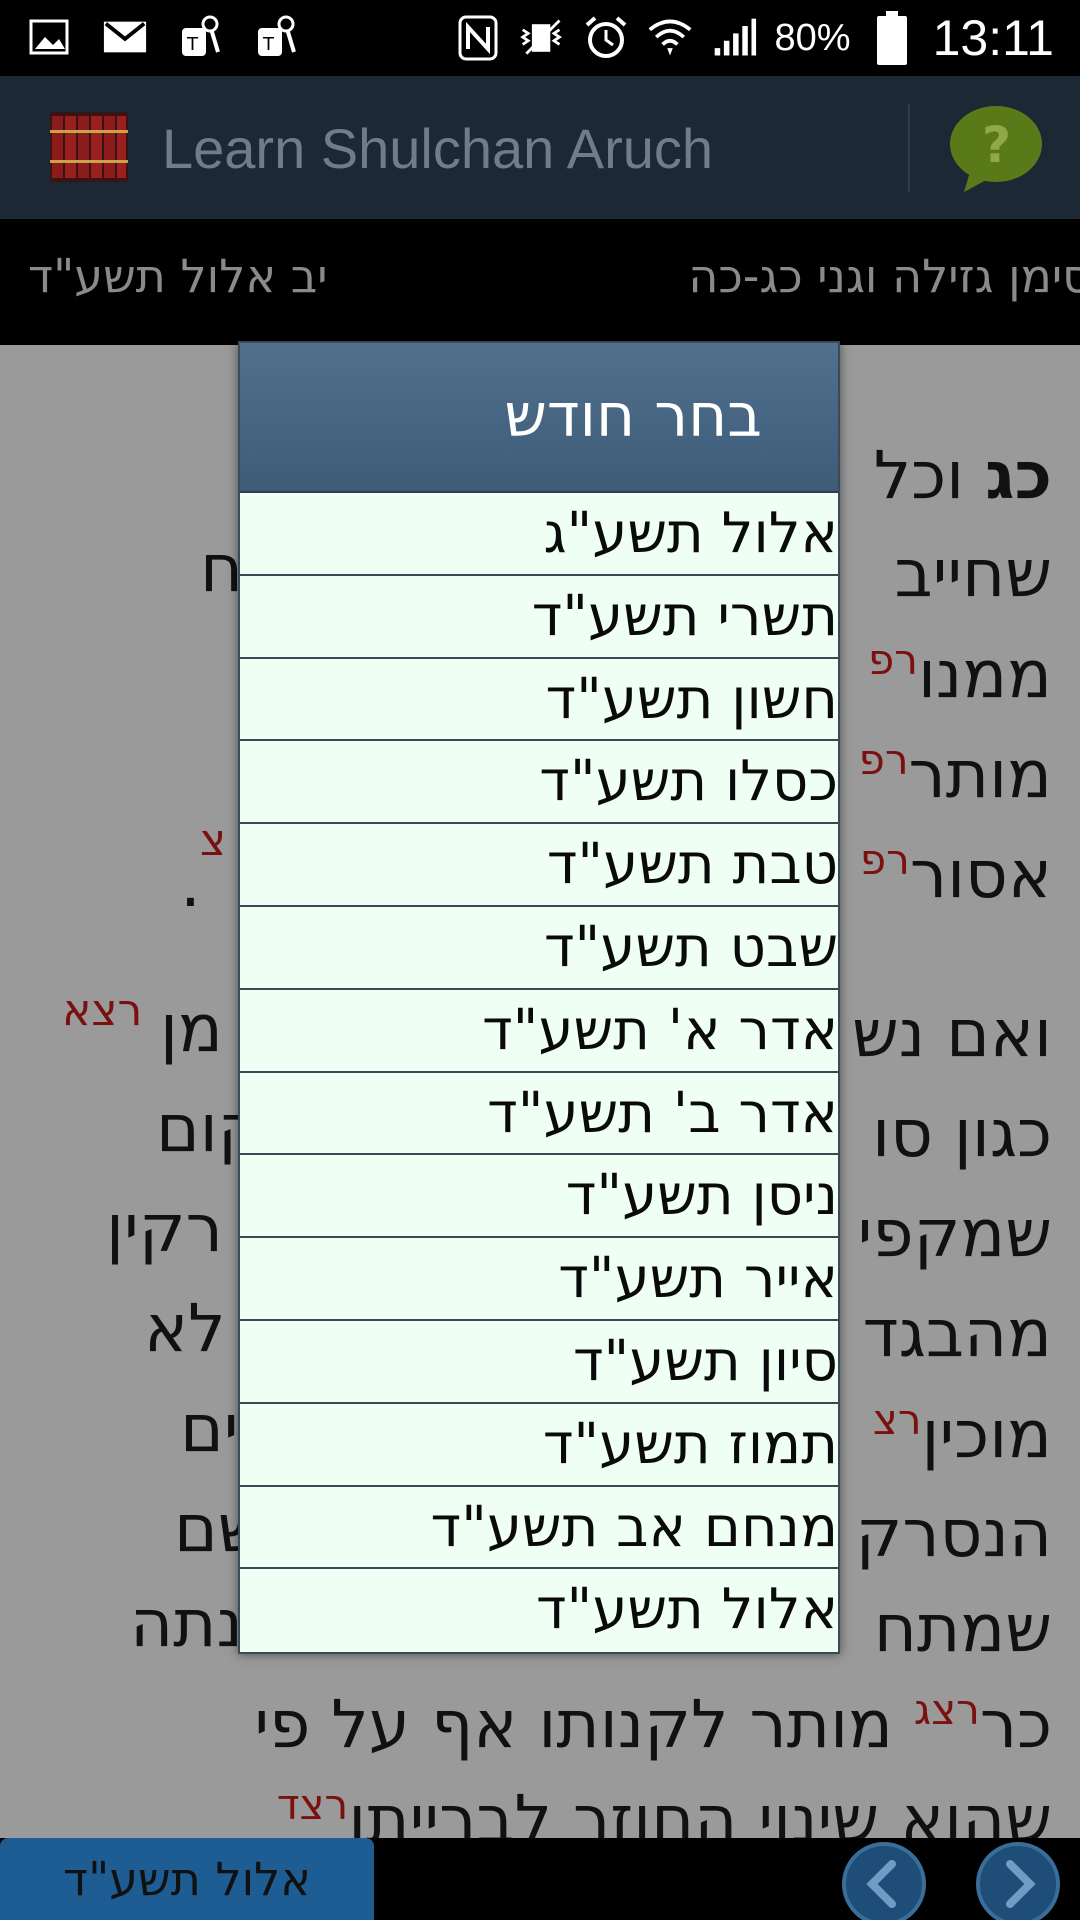 The height and width of the screenshot is (1920, 1080). I want to click on text-fragment: ח, so click(222, 568).